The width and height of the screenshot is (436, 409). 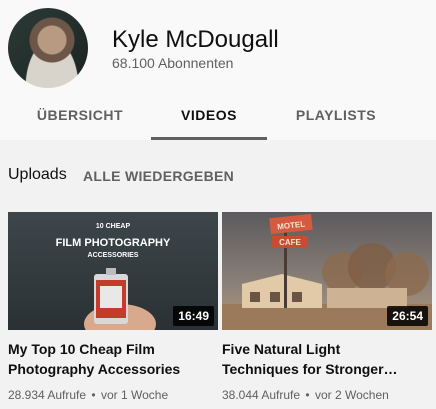 I want to click on video-title-line: My Top 10 Cheap Film, so click(x=81, y=349).